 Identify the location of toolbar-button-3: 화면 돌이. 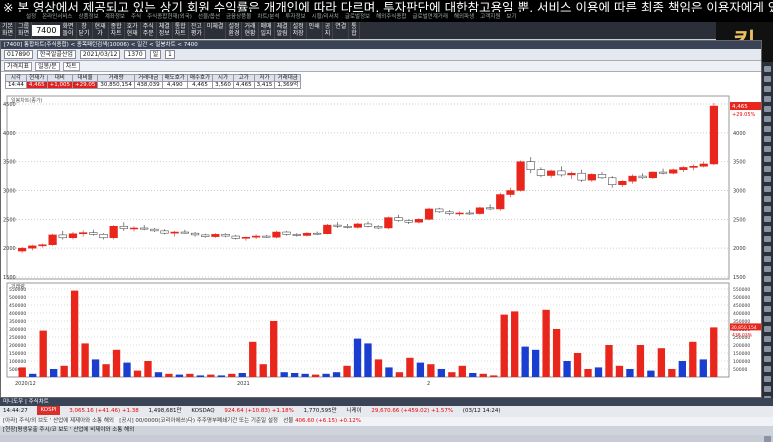
(68, 30).